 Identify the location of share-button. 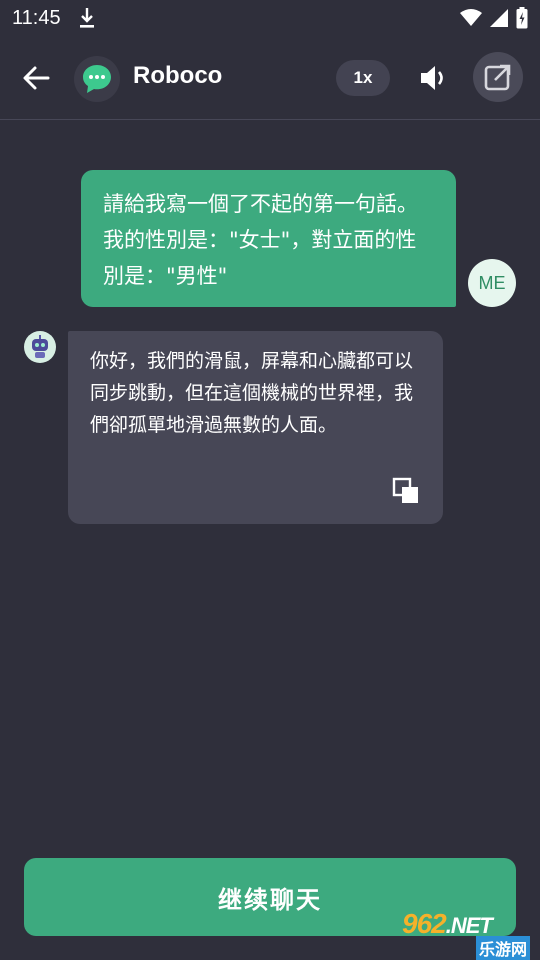
(498, 77).